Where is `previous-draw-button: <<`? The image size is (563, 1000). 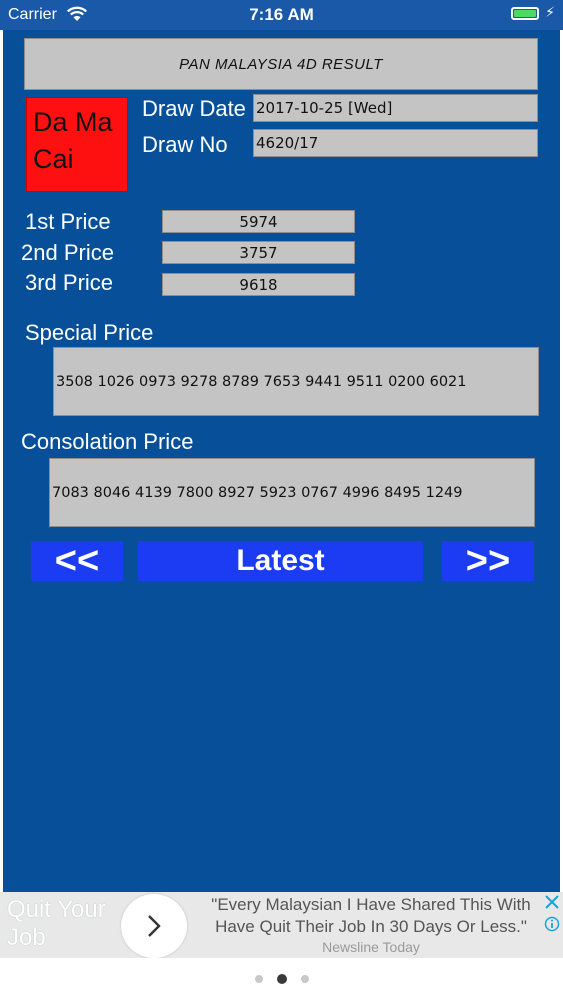 previous-draw-button: << is located at coordinates (77, 561).